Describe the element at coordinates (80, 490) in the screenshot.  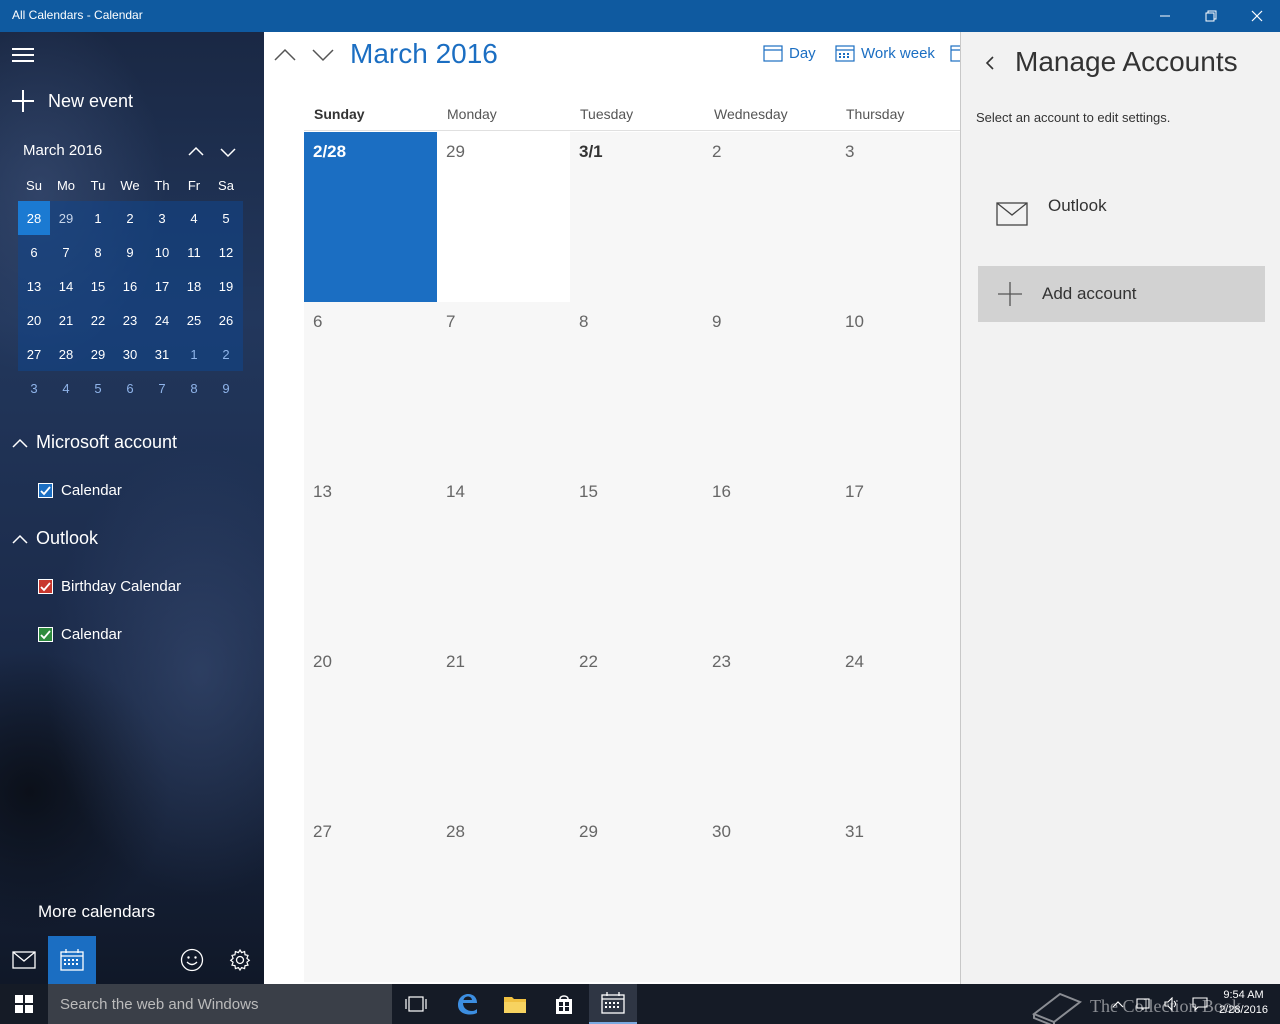
I see `calendar-item-microsoft-calendar: Calendar` at that location.